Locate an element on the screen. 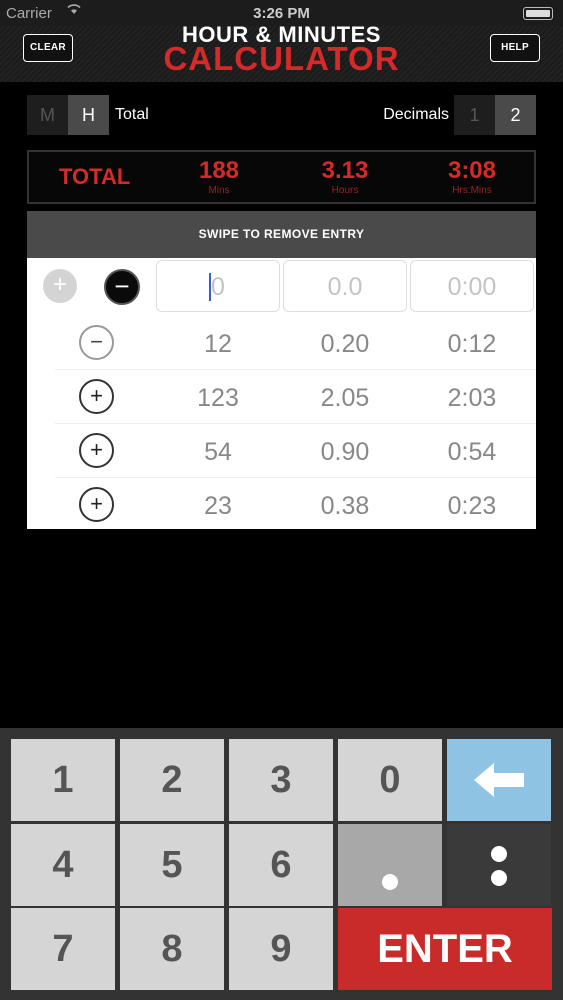 The image size is (563, 1000). key-6: 6 is located at coordinates (281, 865).